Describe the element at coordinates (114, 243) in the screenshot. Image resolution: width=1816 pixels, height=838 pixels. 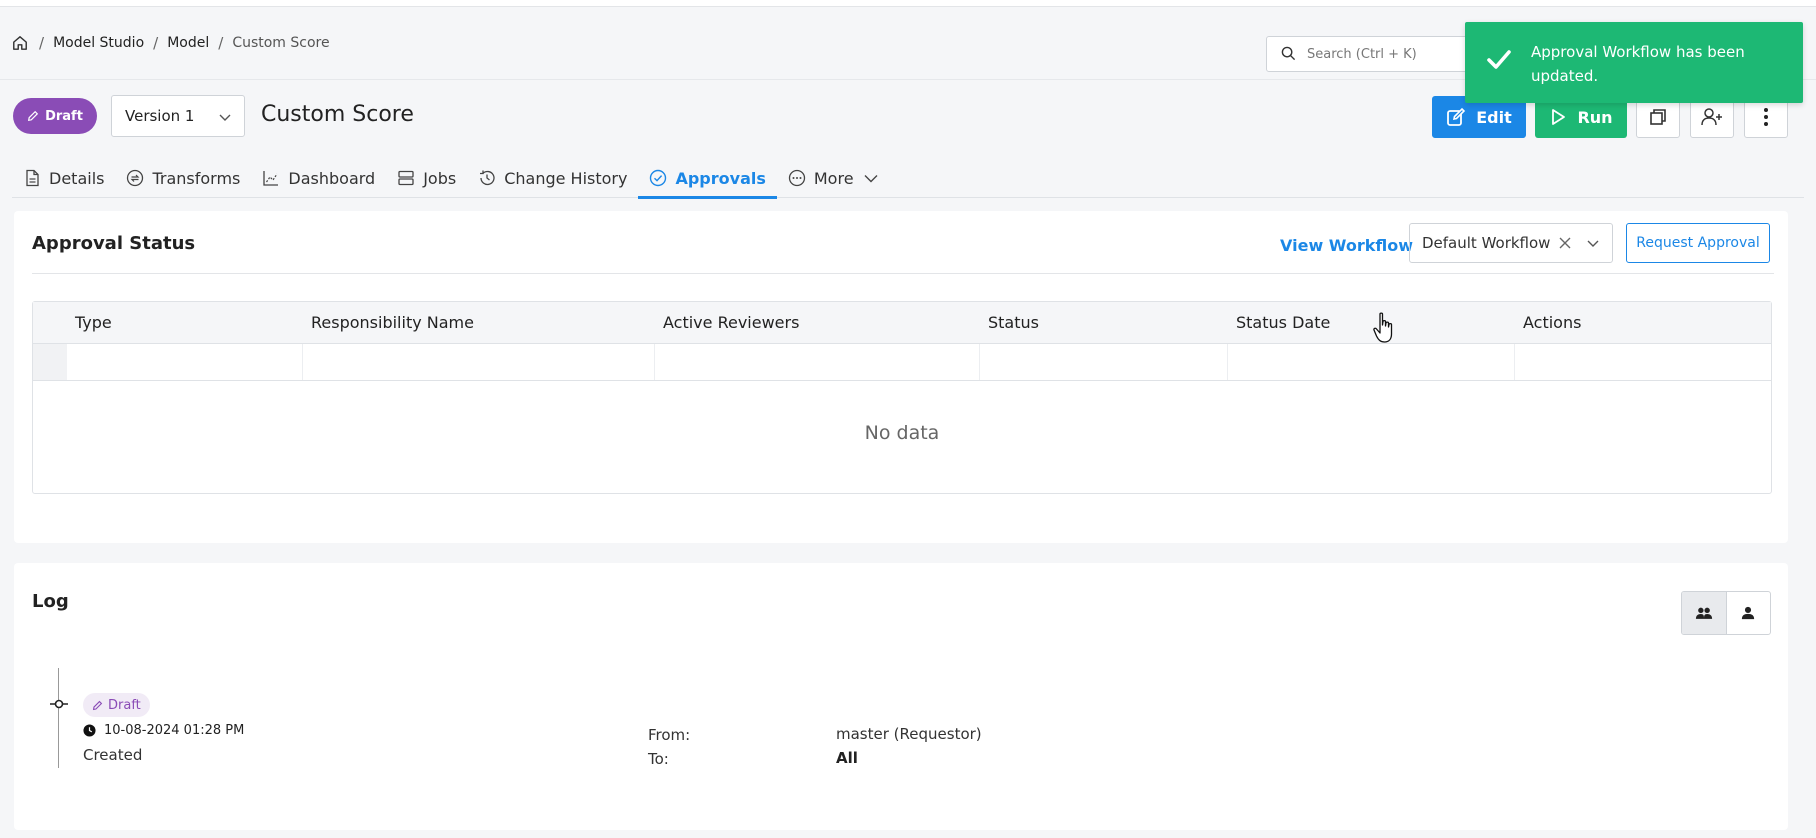
I see `approval-status-title: Approval Status` at that location.